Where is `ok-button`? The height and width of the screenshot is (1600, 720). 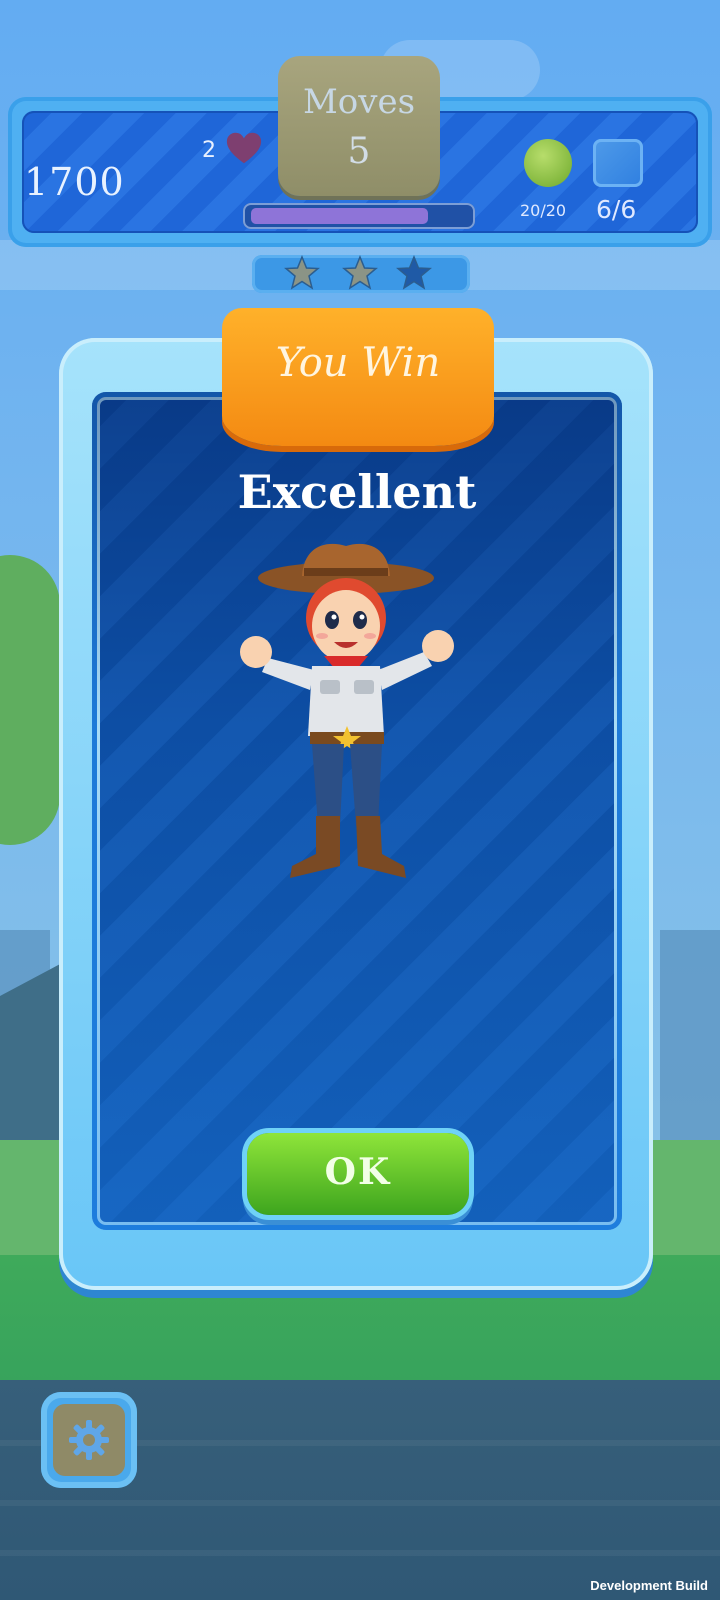 ok-button is located at coordinates (358, 1174).